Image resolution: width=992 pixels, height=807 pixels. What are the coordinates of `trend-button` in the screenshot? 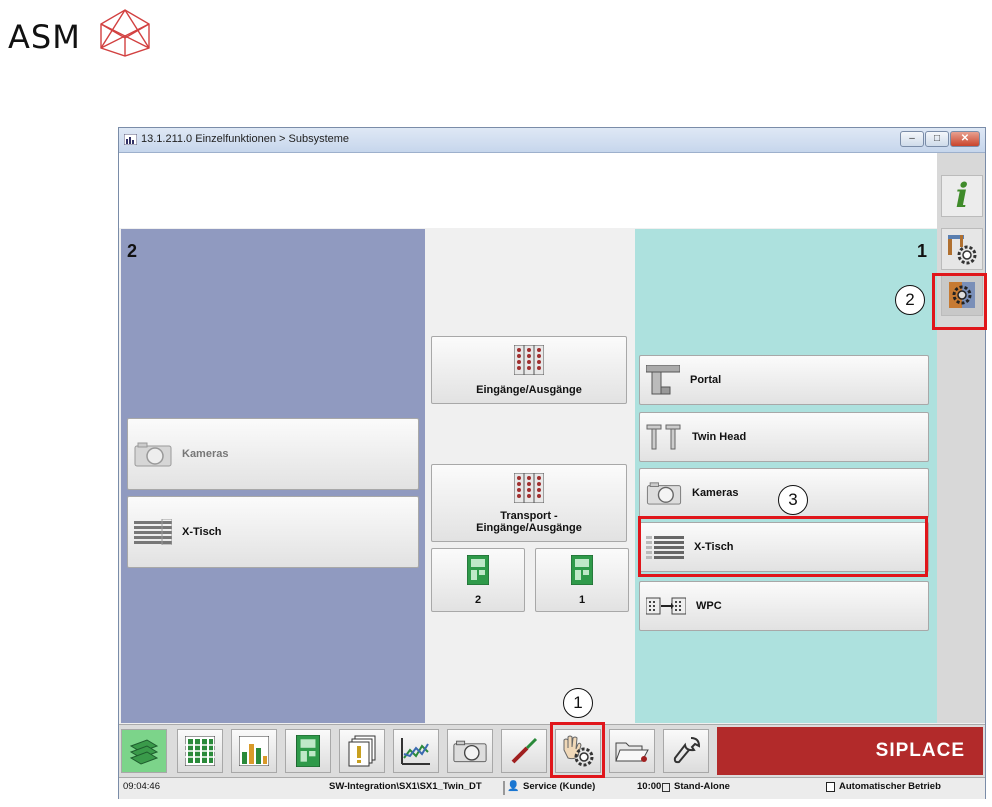 It's located at (416, 751).